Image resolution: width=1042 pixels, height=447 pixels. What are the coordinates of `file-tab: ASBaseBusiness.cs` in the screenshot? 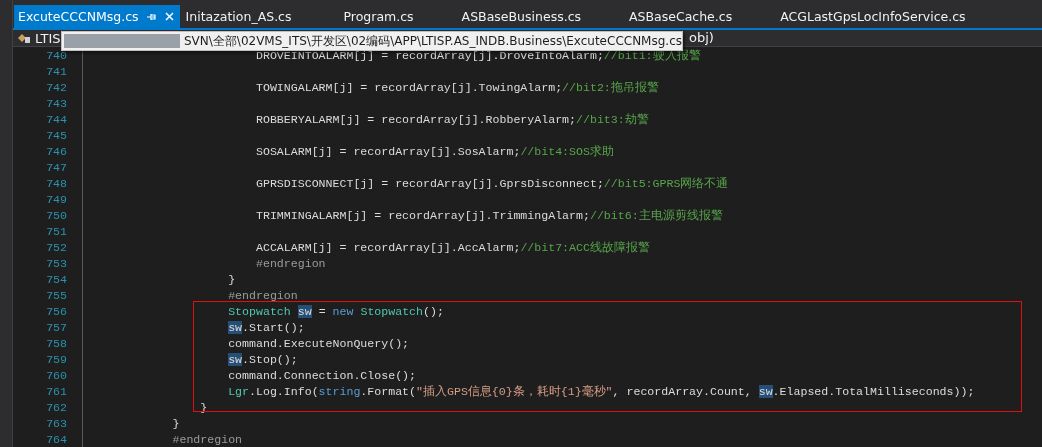 It's located at (521, 17).